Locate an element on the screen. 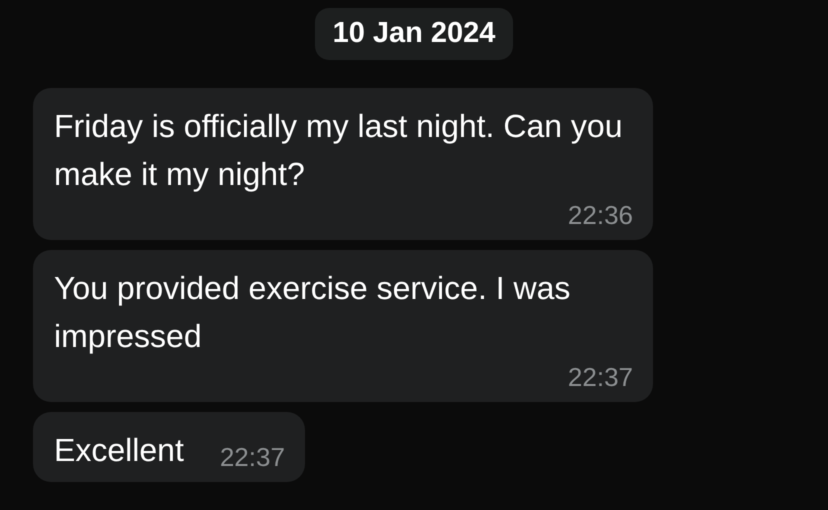 Image resolution: width=828 pixels, height=510 pixels. message-text: Excellent is located at coordinates (119, 450).